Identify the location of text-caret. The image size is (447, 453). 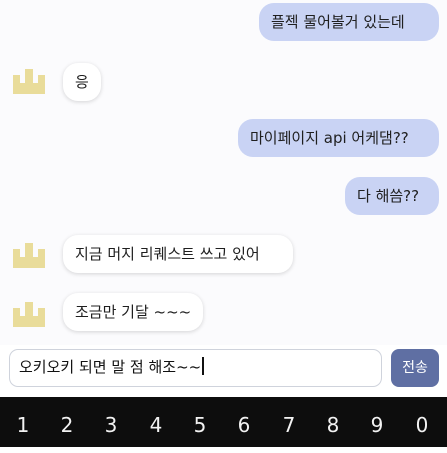
(203, 366).